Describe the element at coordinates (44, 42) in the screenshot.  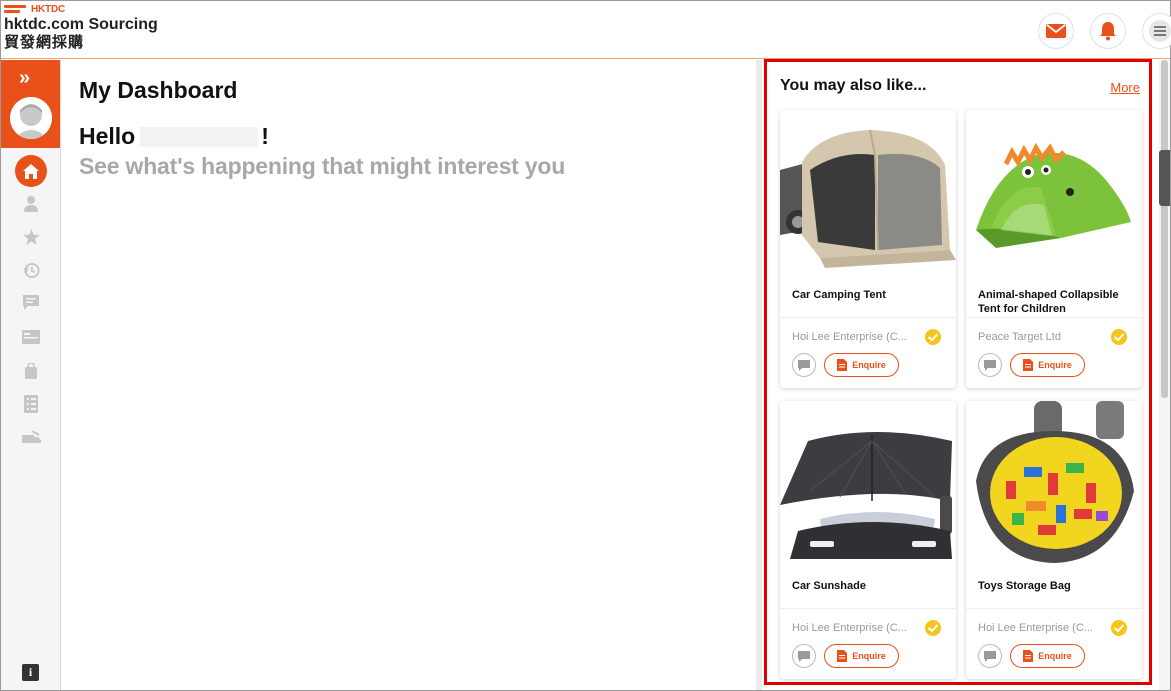
I see `site-name-zh: 貿發網採購` at that location.